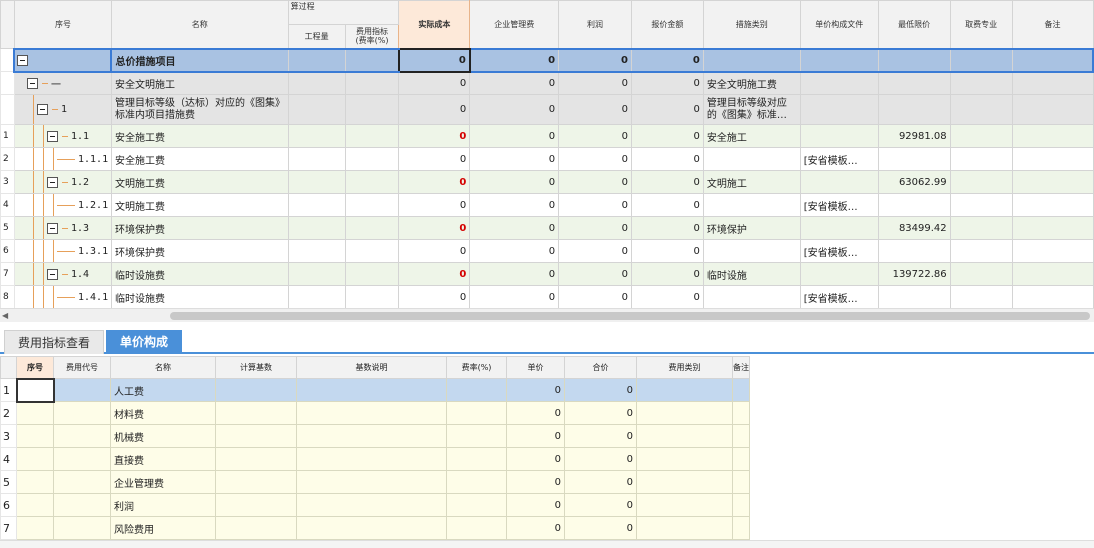 The image size is (1094, 548). What do you see at coordinates (751, 274) in the screenshot?
I see `category-cell: 临时设施` at bounding box center [751, 274].